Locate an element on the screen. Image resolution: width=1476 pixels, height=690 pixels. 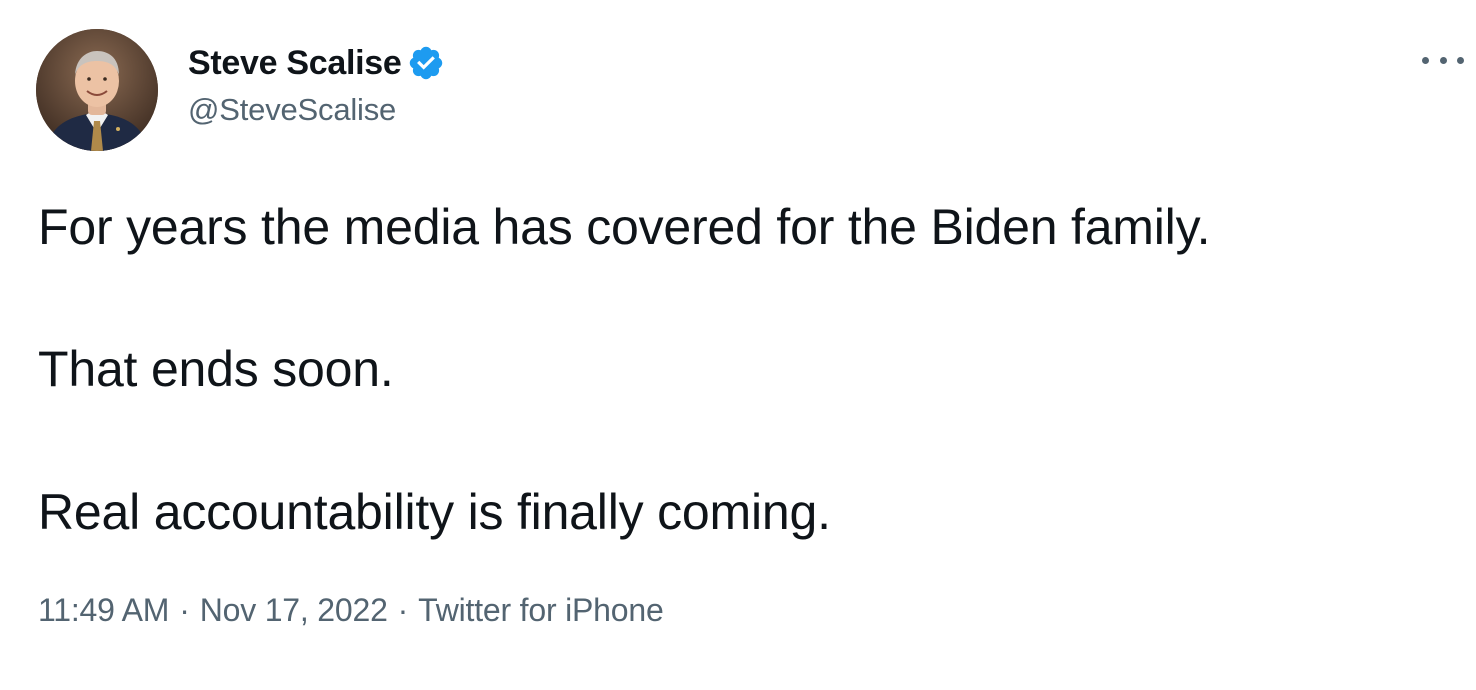
tweet-date: Nov 17, 2022 is located at coordinates (294, 610).